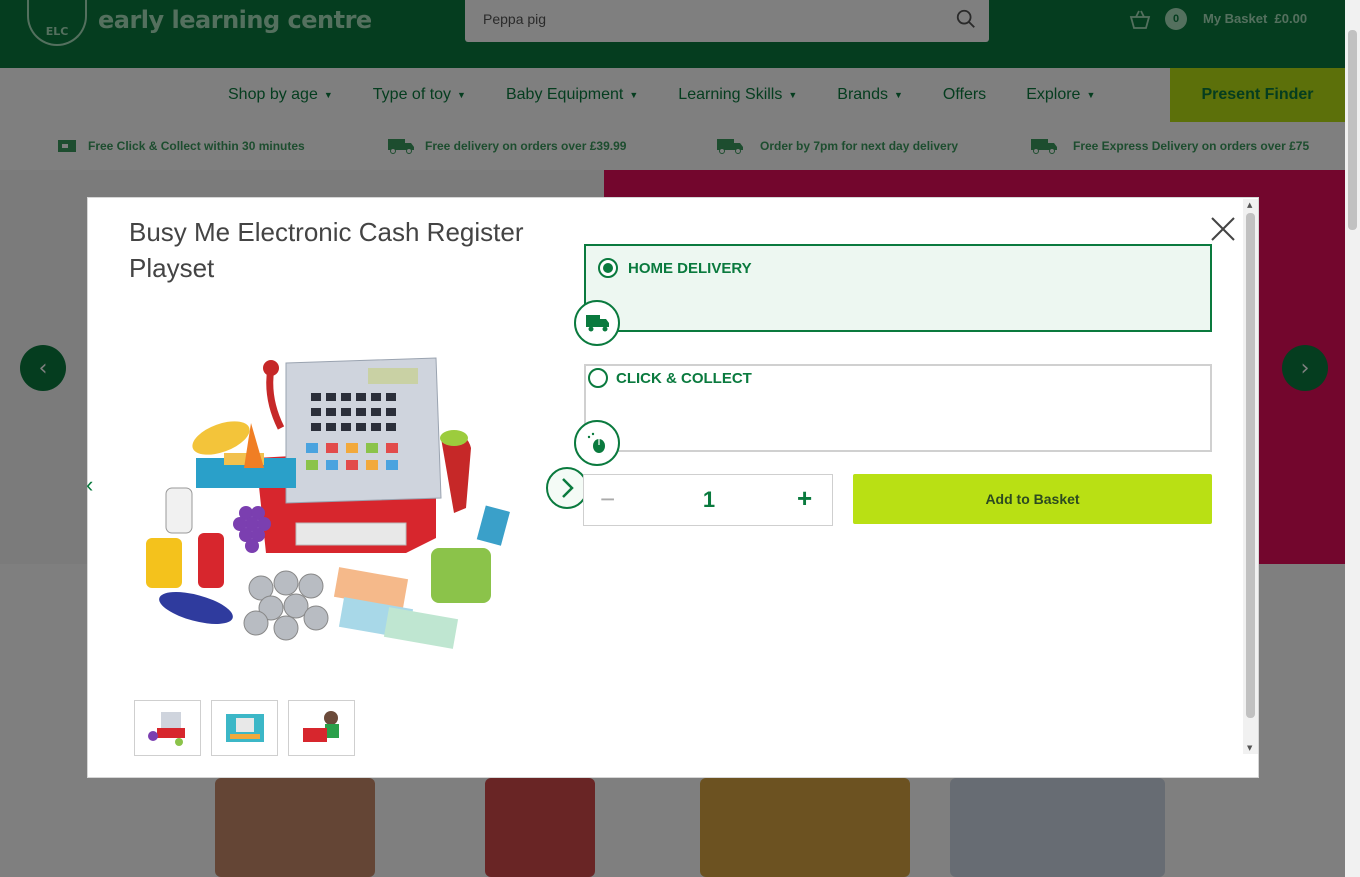 Image resolution: width=1360 pixels, height=877 pixels. What do you see at coordinates (1223, 229) in the screenshot?
I see `close-icon` at bounding box center [1223, 229].